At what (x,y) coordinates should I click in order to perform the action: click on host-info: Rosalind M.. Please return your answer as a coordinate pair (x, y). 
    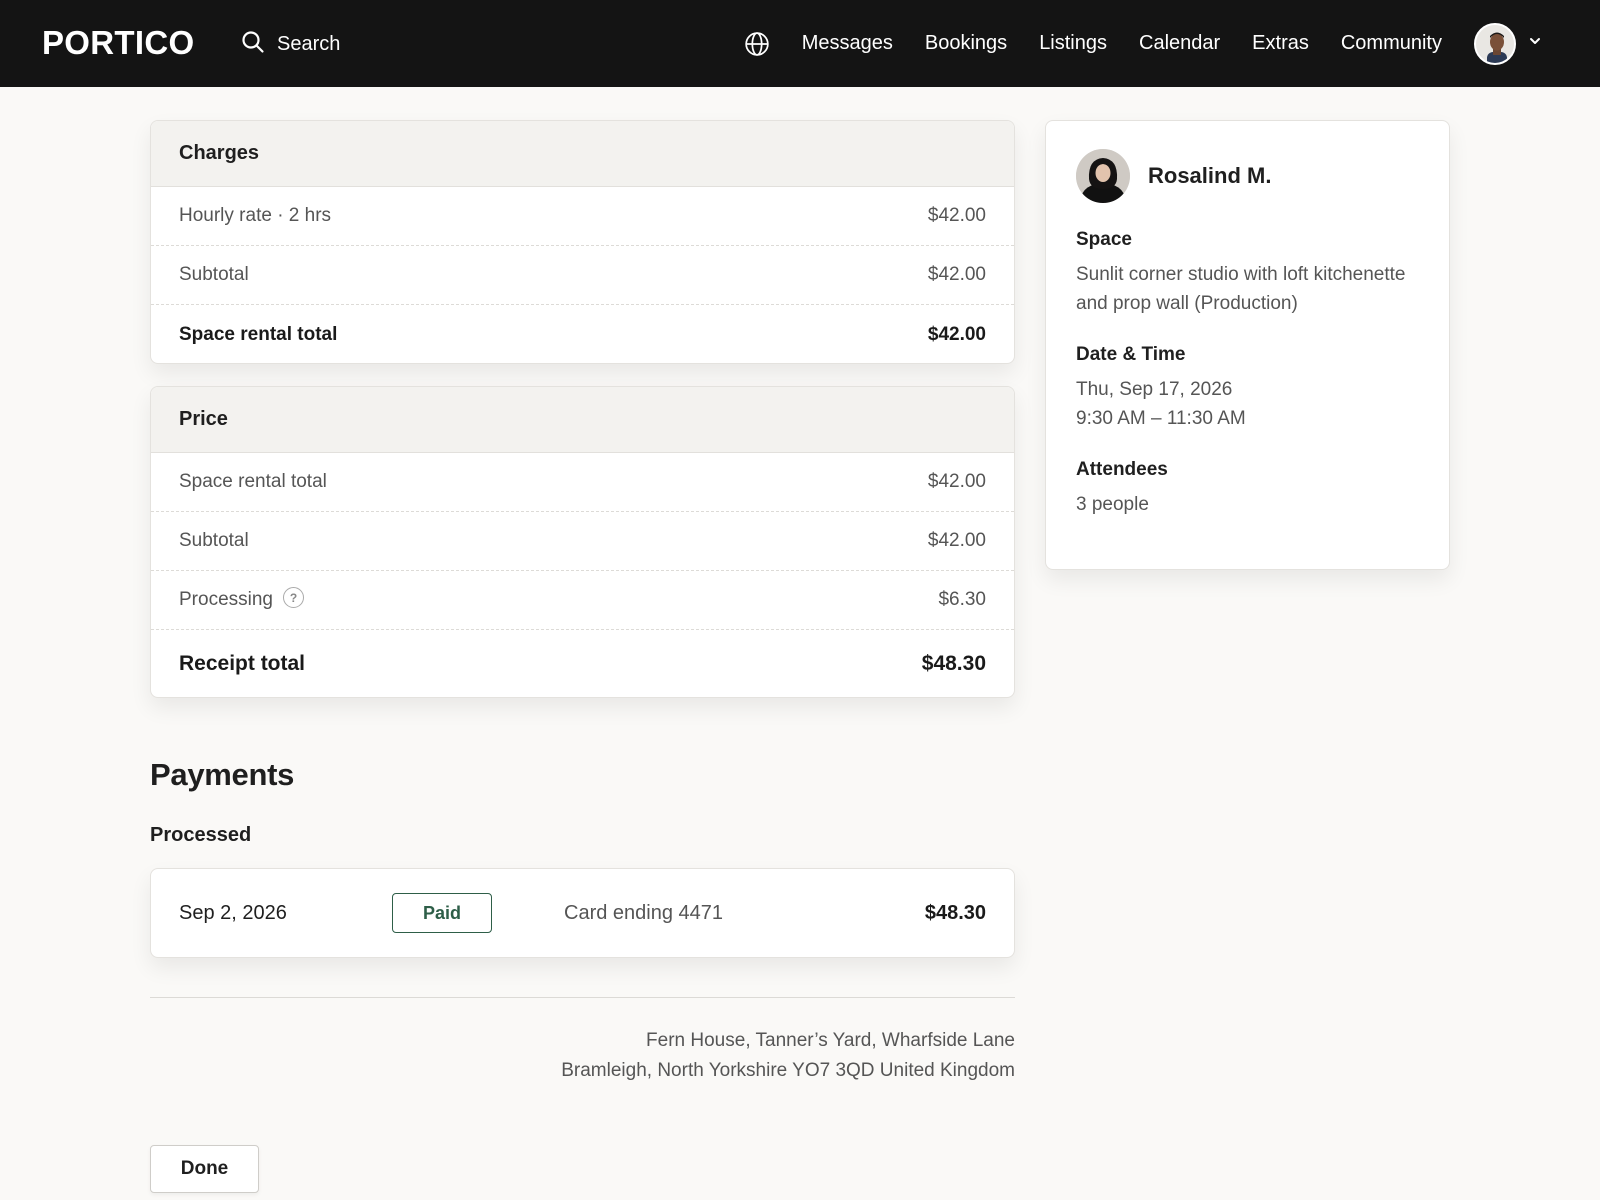
    Looking at the image, I should click on (1247, 176).